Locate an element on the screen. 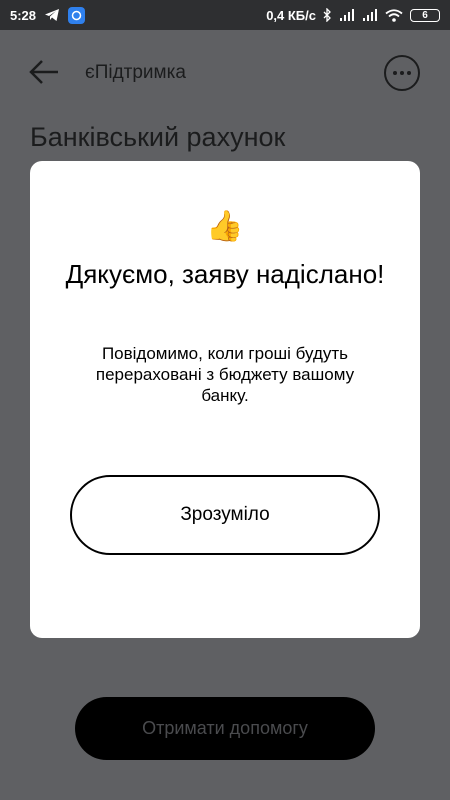 The image size is (450, 800). battery-level: 6 is located at coordinates (425, 15).